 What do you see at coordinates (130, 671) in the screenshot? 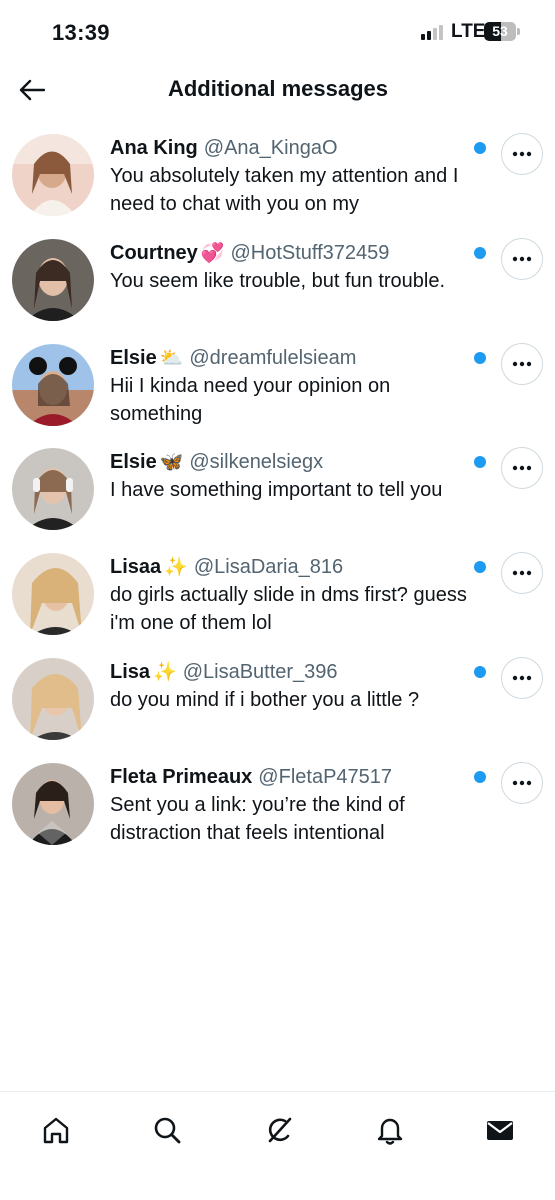
I see `sender-name: Lisa` at bounding box center [130, 671].